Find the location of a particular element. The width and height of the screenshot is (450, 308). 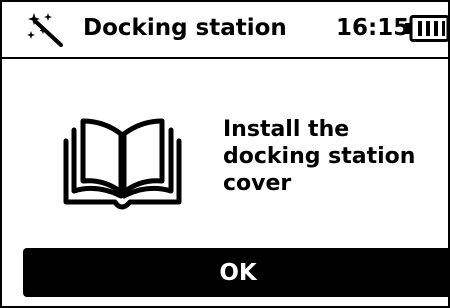

battery-icon is located at coordinates (426, 28).